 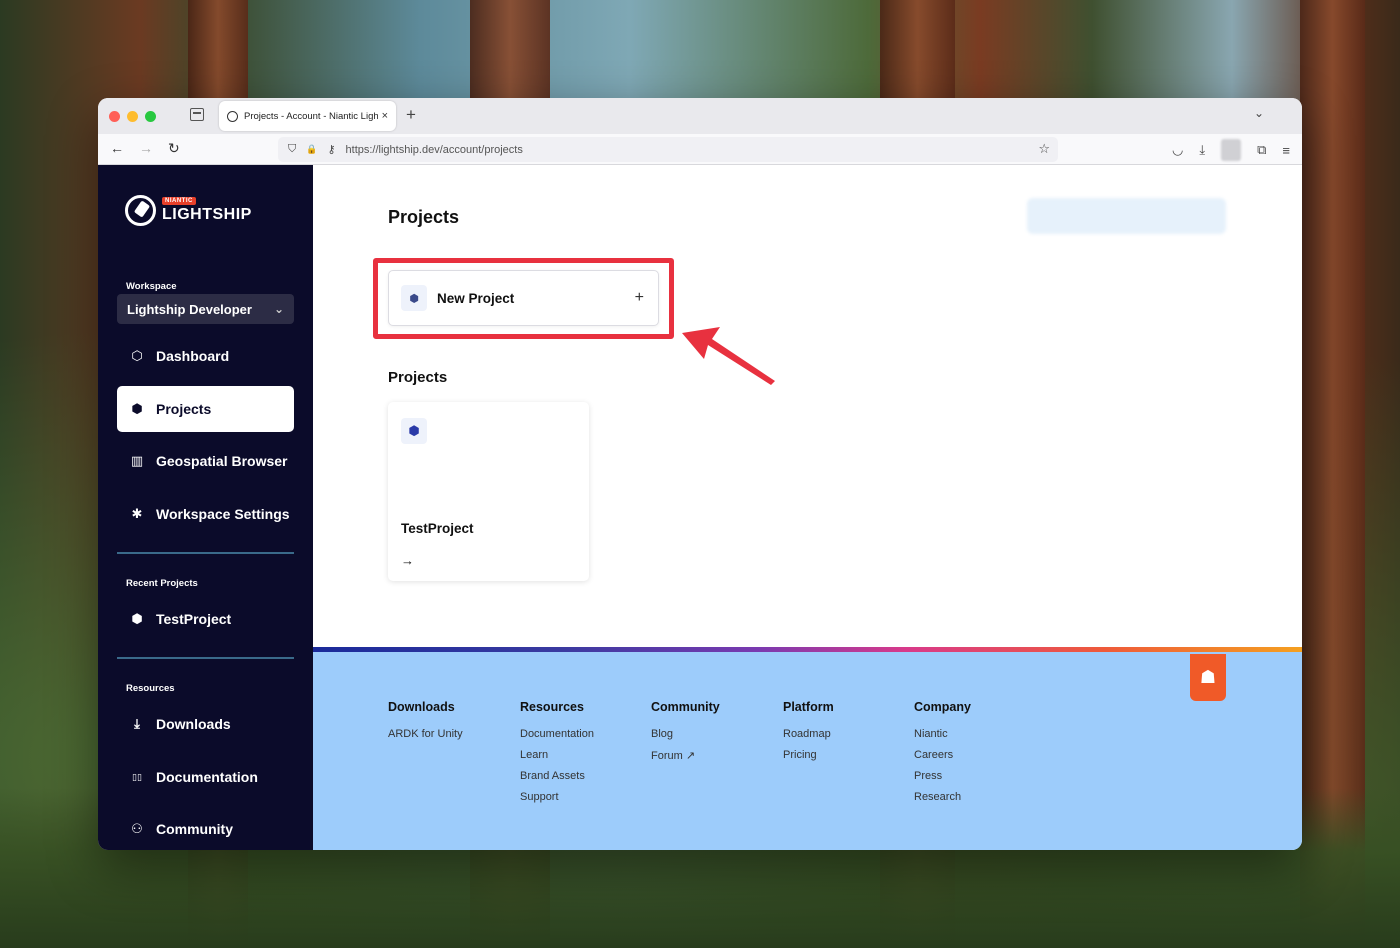 I want to click on footer-link: Learn, so click(x=557, y=755).